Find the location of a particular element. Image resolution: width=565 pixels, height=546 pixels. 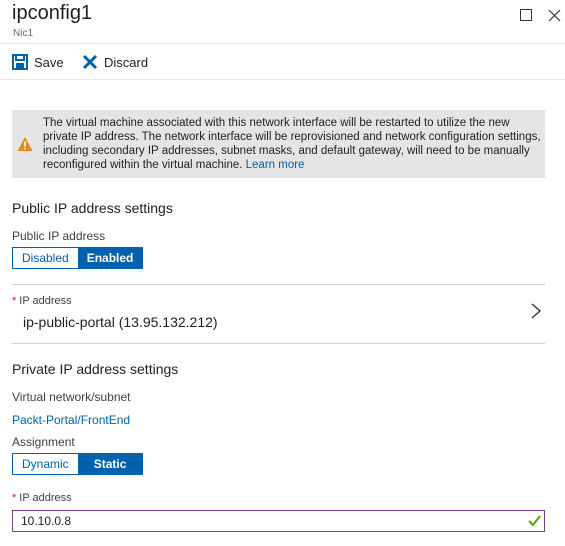

public-ip-disabled-option: Disabled is located at coordinates (45, 258).